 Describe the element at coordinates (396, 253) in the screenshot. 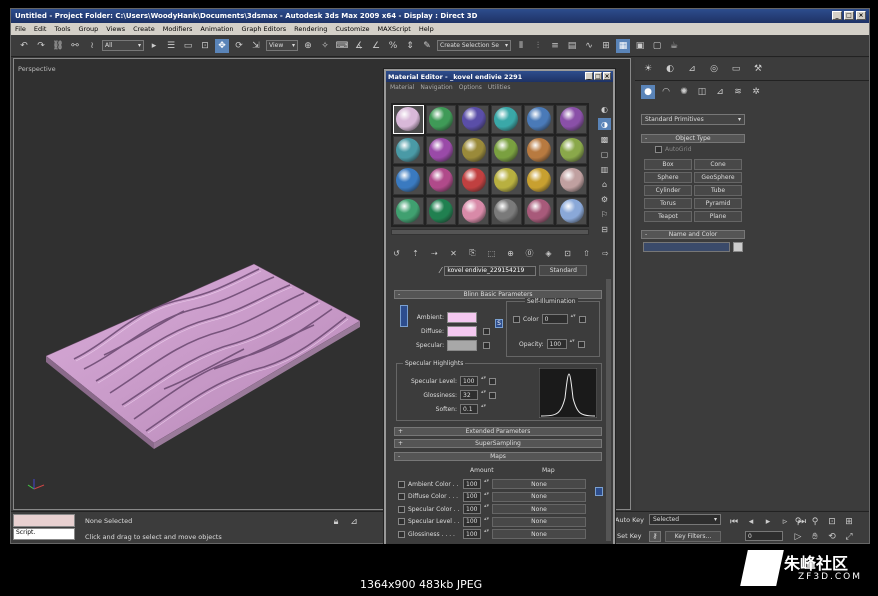

I see `get-material-icon: ↺` at that location.